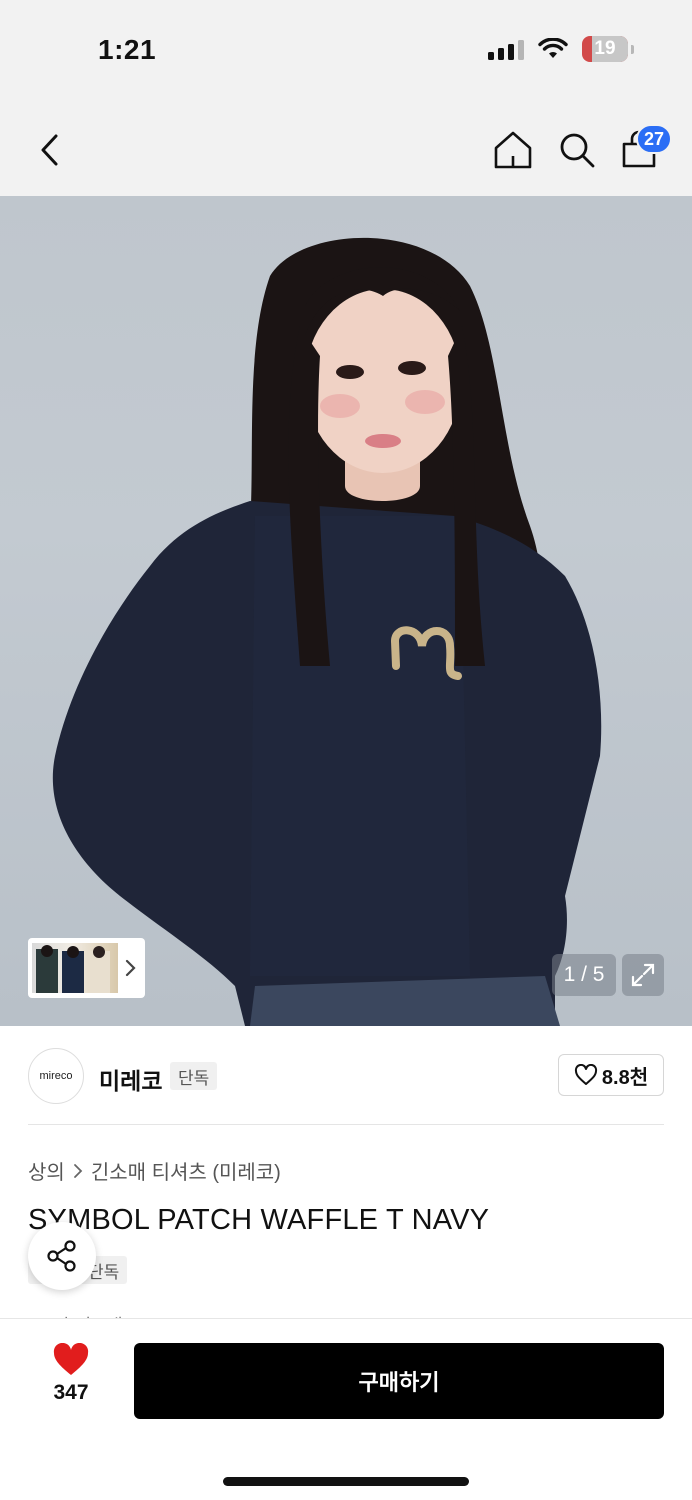 The image size is (692, 1500). What do you see at coordinates (130, 1079) in the screenshot?
I see `brand-name: 미레코` at bounding box center [130, 1079].